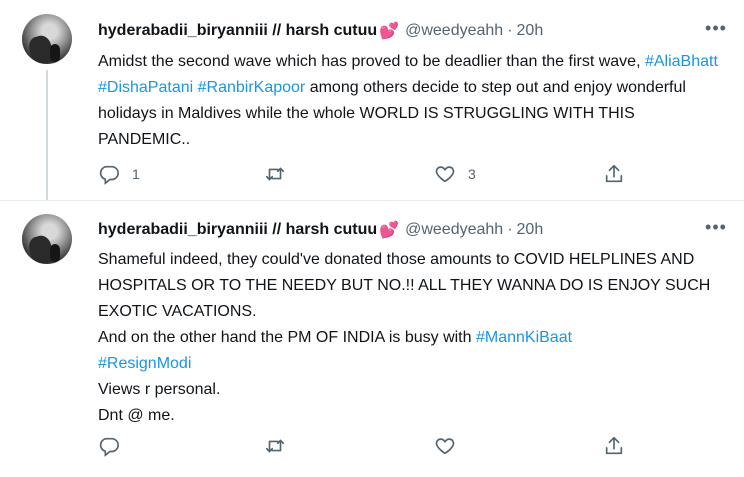  I want to click on hashtag-link: #RanbirKapoor, so click(252, 87).